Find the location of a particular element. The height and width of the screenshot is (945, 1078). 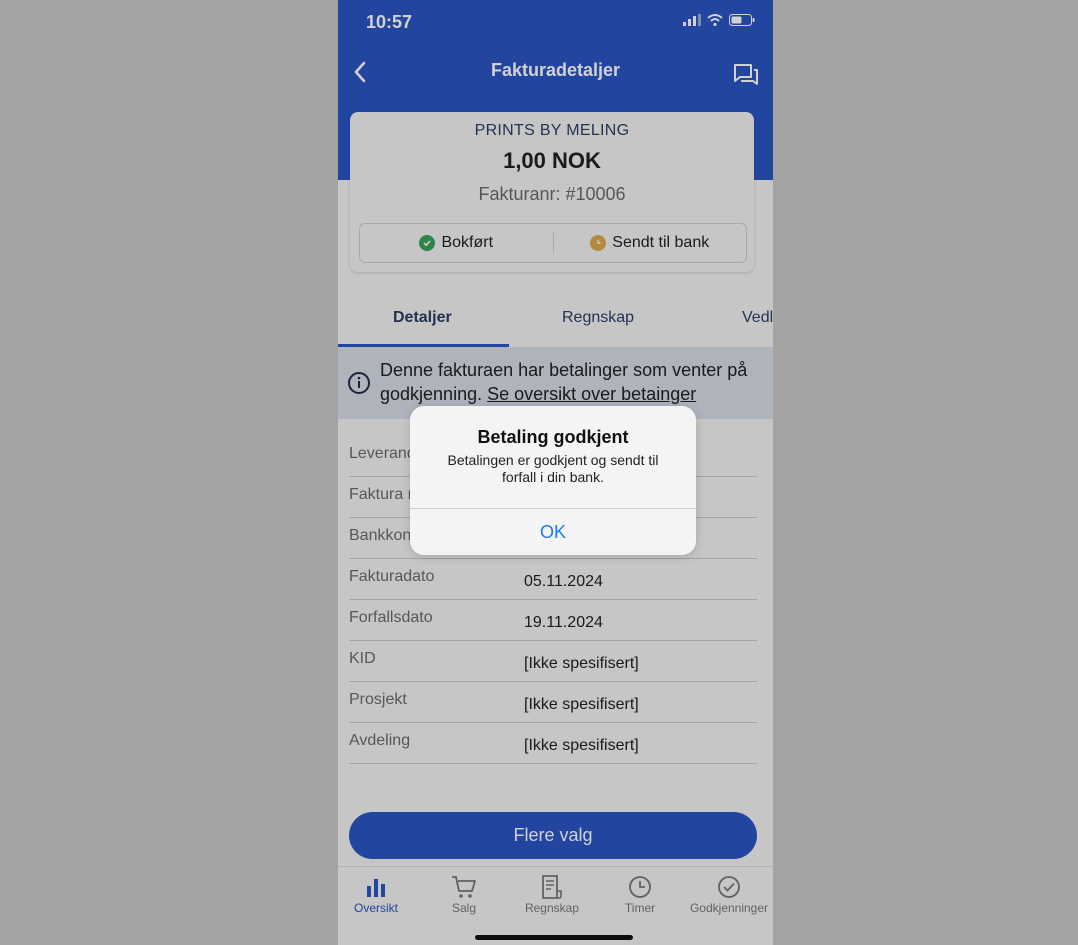

alert-ok-button: OK is located at coordinates (553, 532).